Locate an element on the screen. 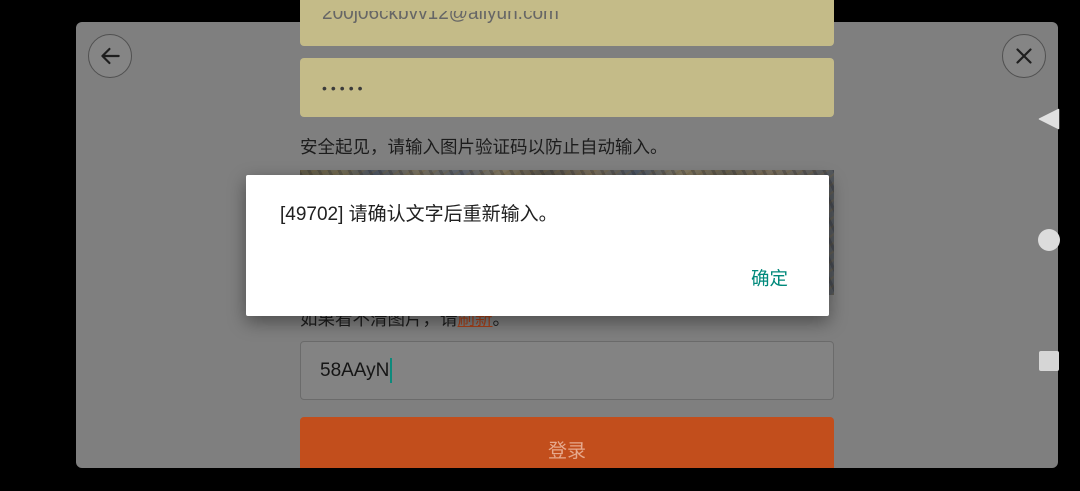 This screenshot has height=491, width=1080. back-button is located at coordinates (110, 56).